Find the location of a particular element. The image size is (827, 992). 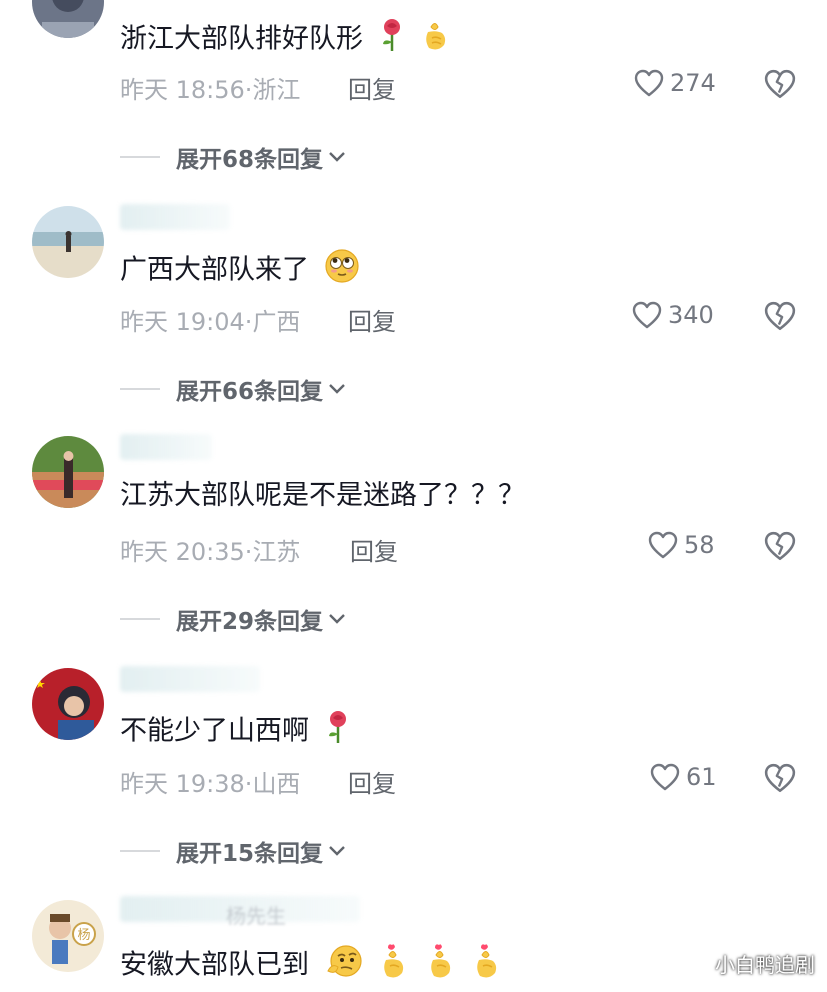

expand-replies-button: 展开66条回复 is located at coordinates (233, 389).